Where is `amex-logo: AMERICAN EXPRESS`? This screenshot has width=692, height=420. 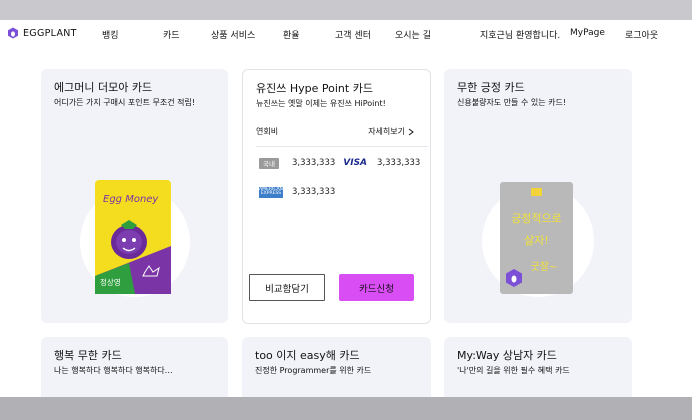
amex-logo: AMERICAN EXPRESS is located at coordinates (271, 192).